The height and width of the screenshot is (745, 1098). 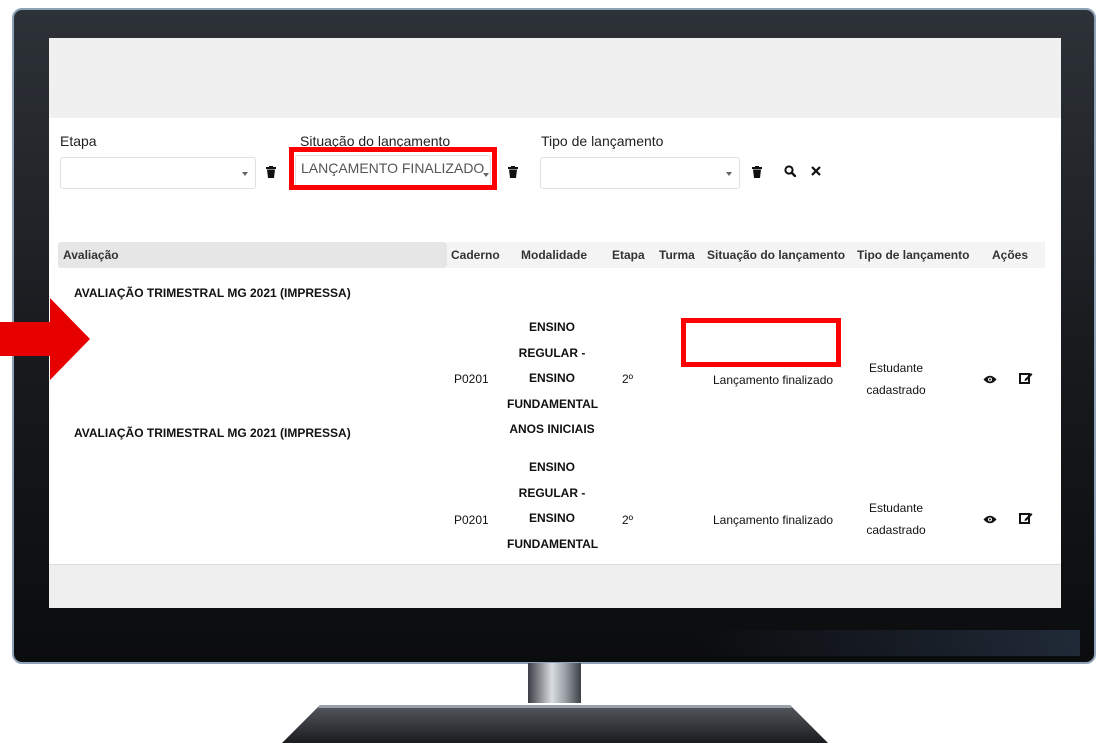 What do you see at coordinates (555, 78) in the screenshot?
I see `app-header` at bounding box center [555, 78].